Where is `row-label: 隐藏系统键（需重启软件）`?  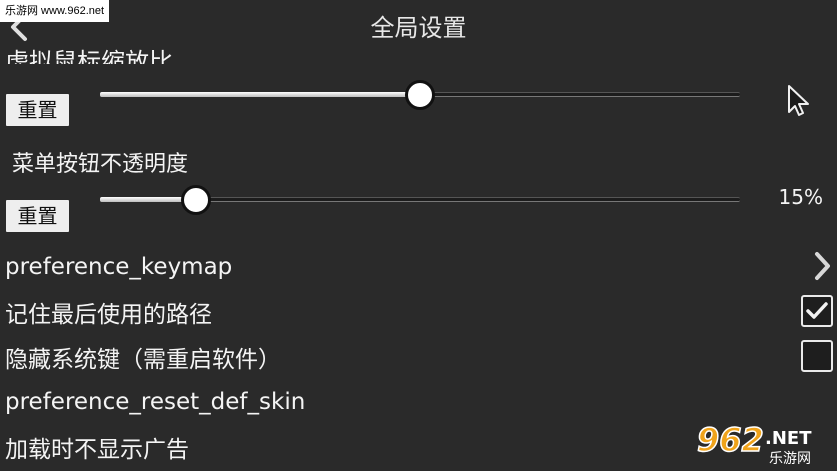 row-label: 隐藏系统键（需重启软件） is located at coordinates (143, 359).